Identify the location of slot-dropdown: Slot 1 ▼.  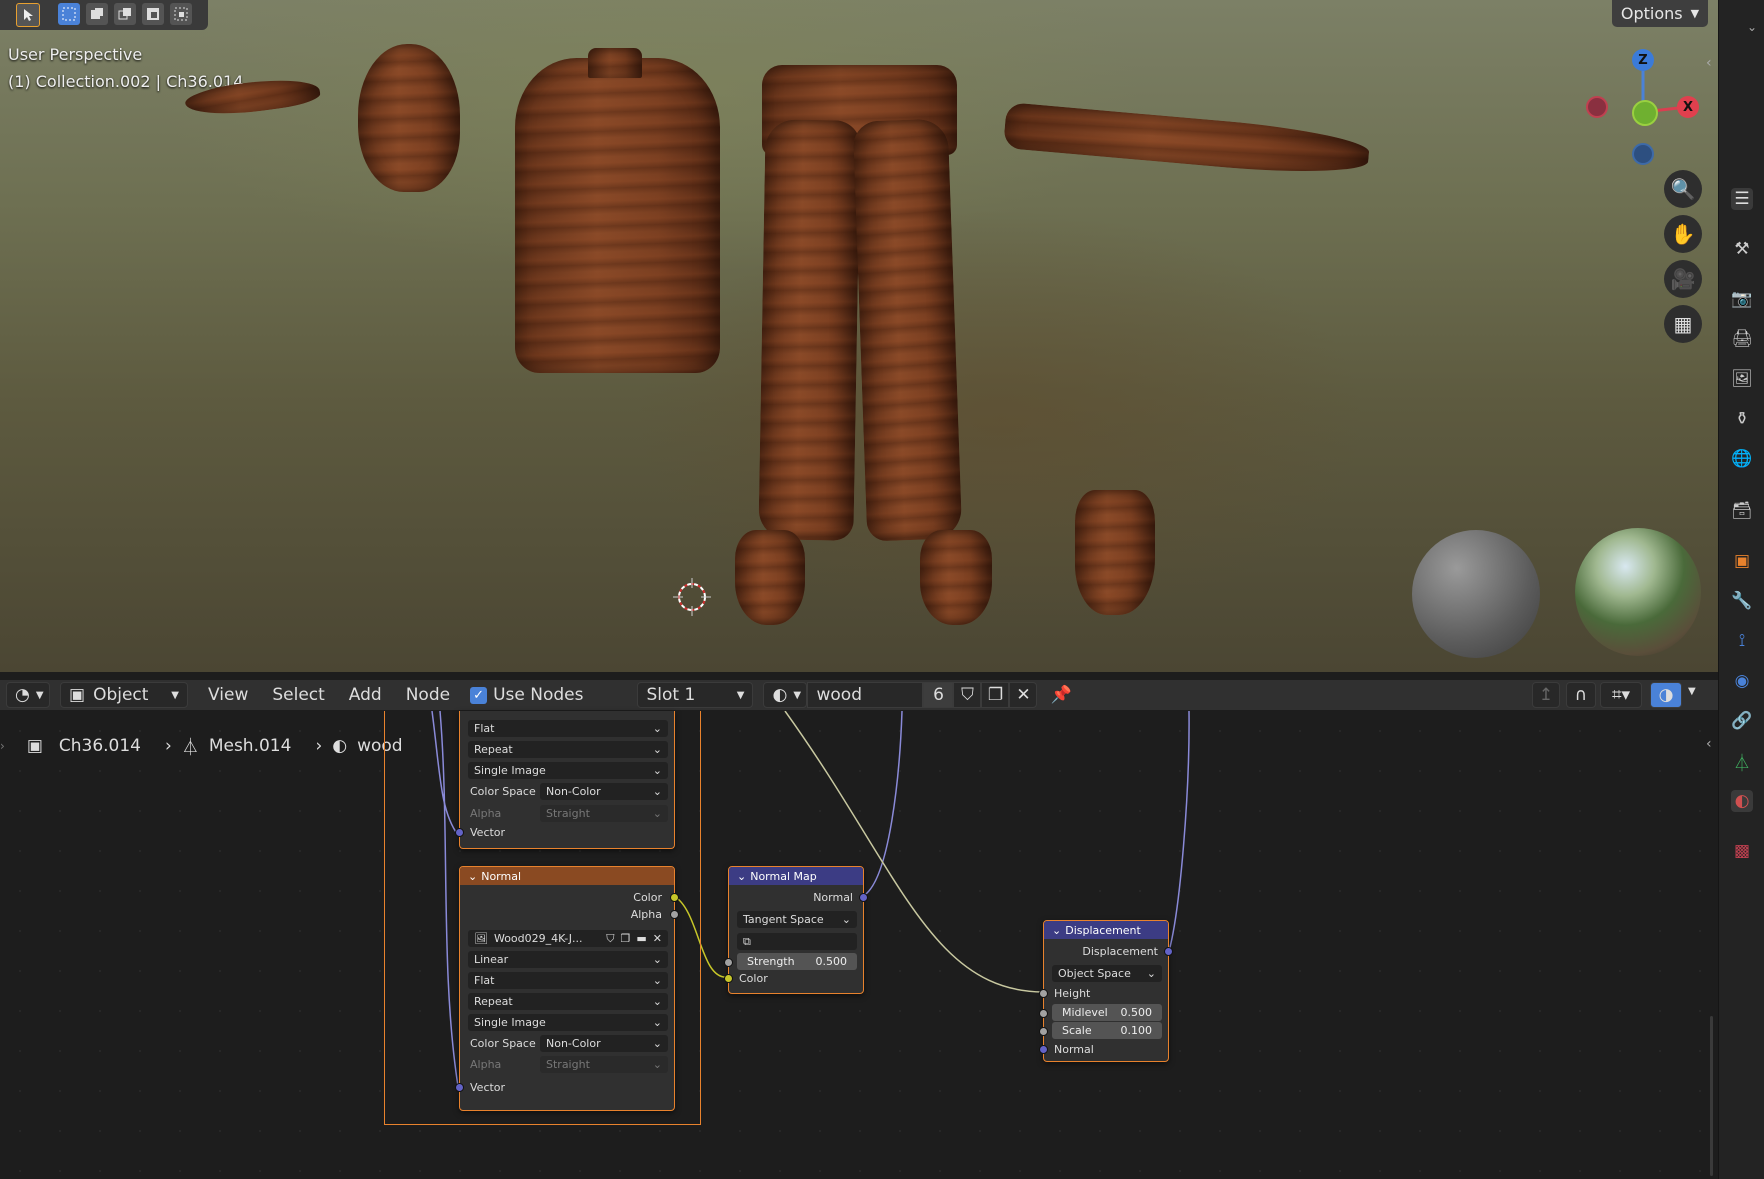
(695, 695).